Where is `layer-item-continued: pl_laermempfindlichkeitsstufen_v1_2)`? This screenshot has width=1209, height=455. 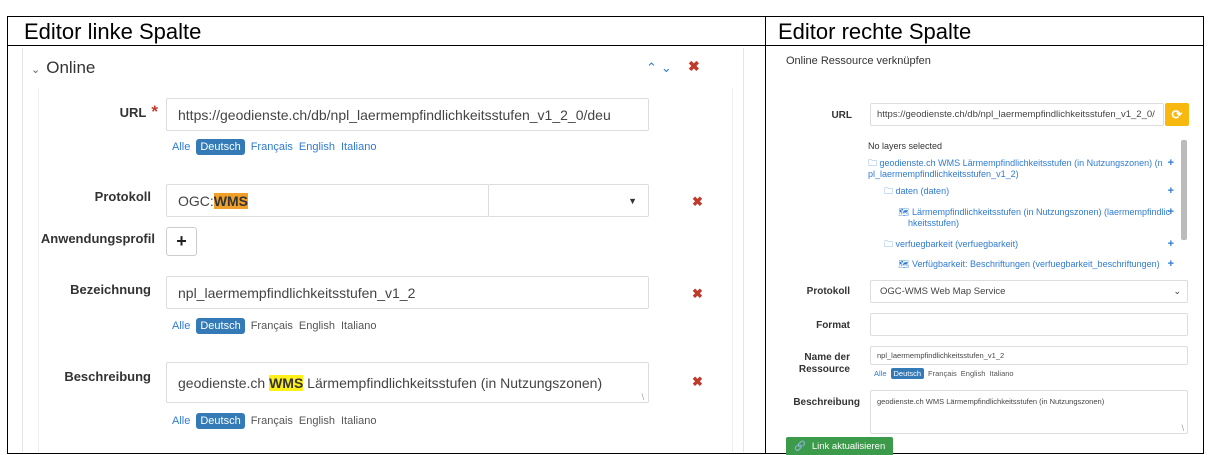 layer-item-continued: pl_laermempfindlichkeitsstufen_v1_2) is located at coordinates (943, 174).